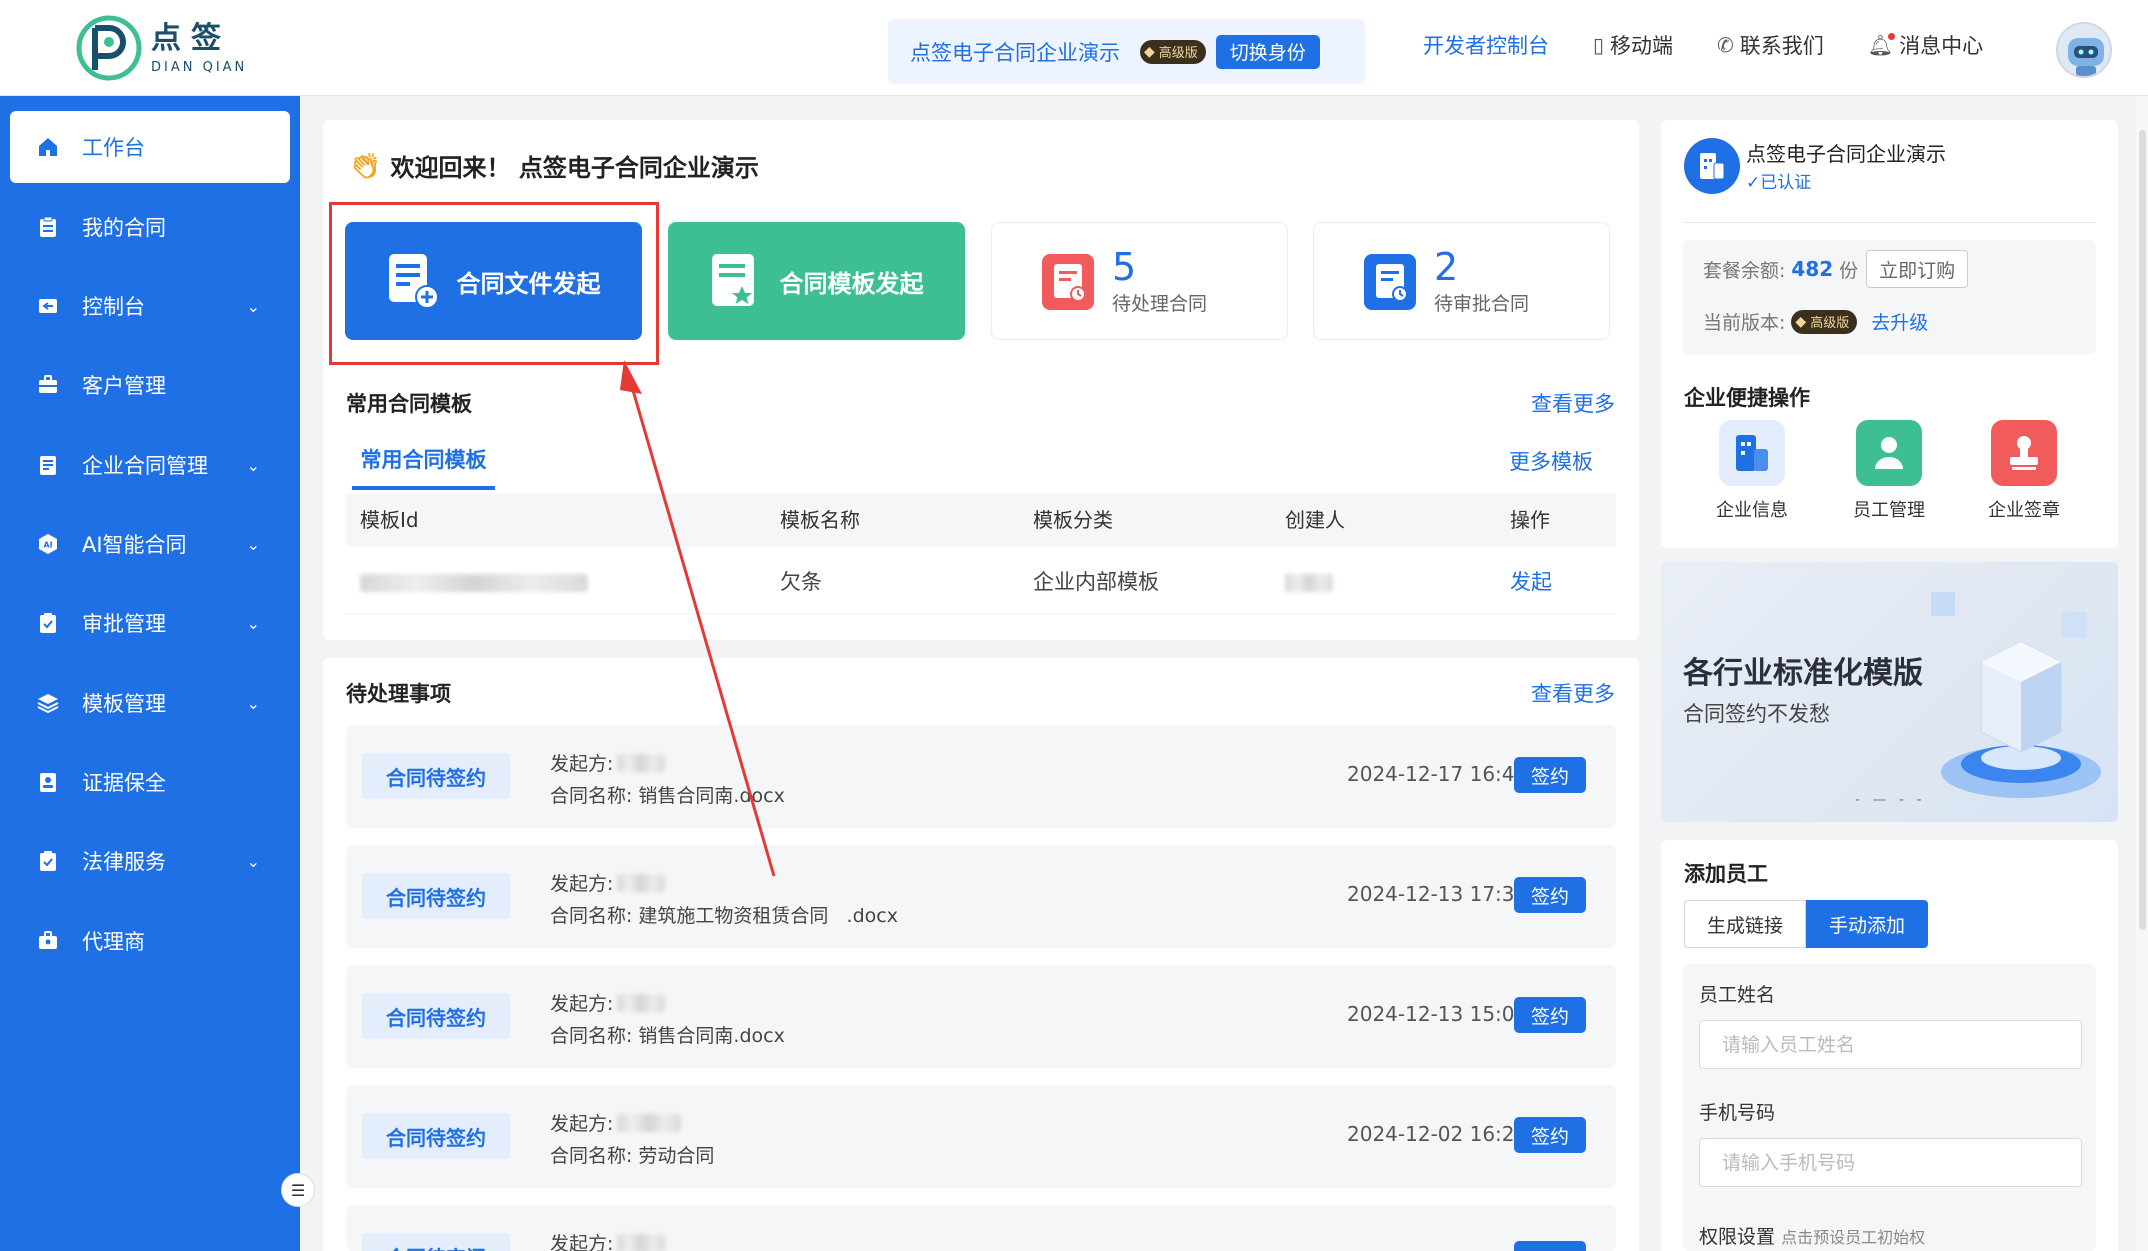 The height and width of the screenshot is (1251, 2148). I want to click on todo-view-more-link: 查看更多, so click(1573, 693).